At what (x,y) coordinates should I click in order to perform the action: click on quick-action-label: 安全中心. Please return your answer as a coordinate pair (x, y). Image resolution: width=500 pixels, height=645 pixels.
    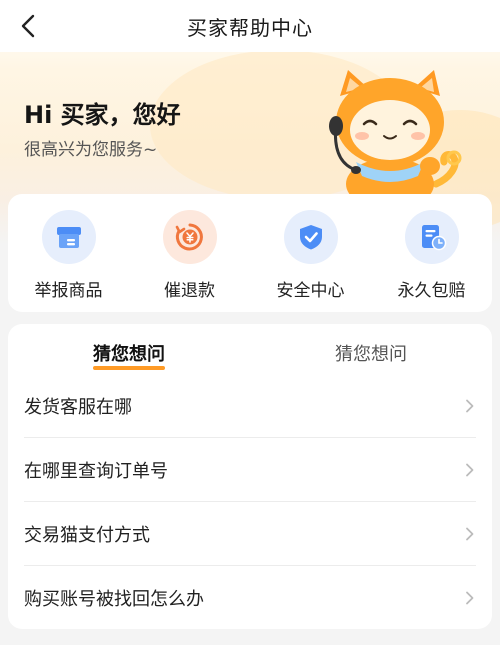
    Looking at the image, I should click on (310, 291).